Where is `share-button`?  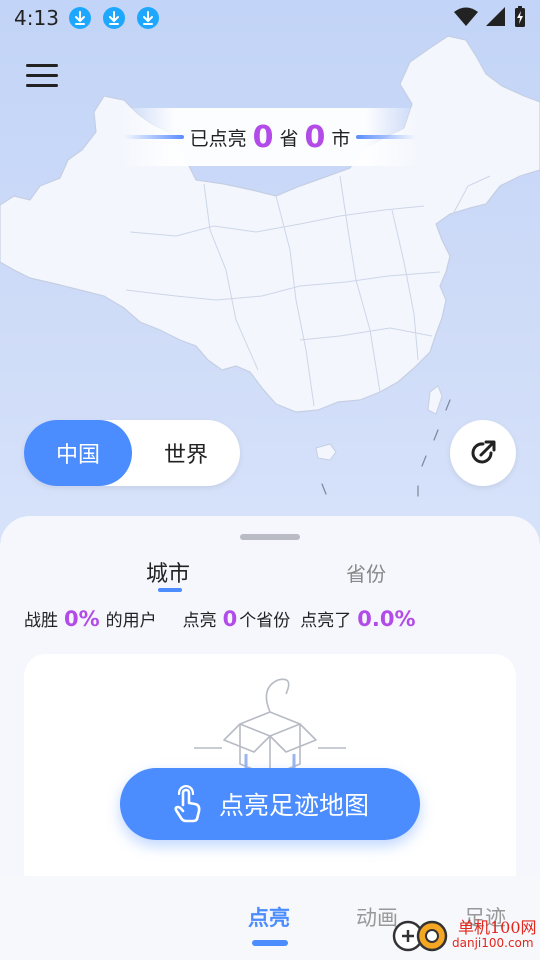 share-button is located at coordinates (483, 453).